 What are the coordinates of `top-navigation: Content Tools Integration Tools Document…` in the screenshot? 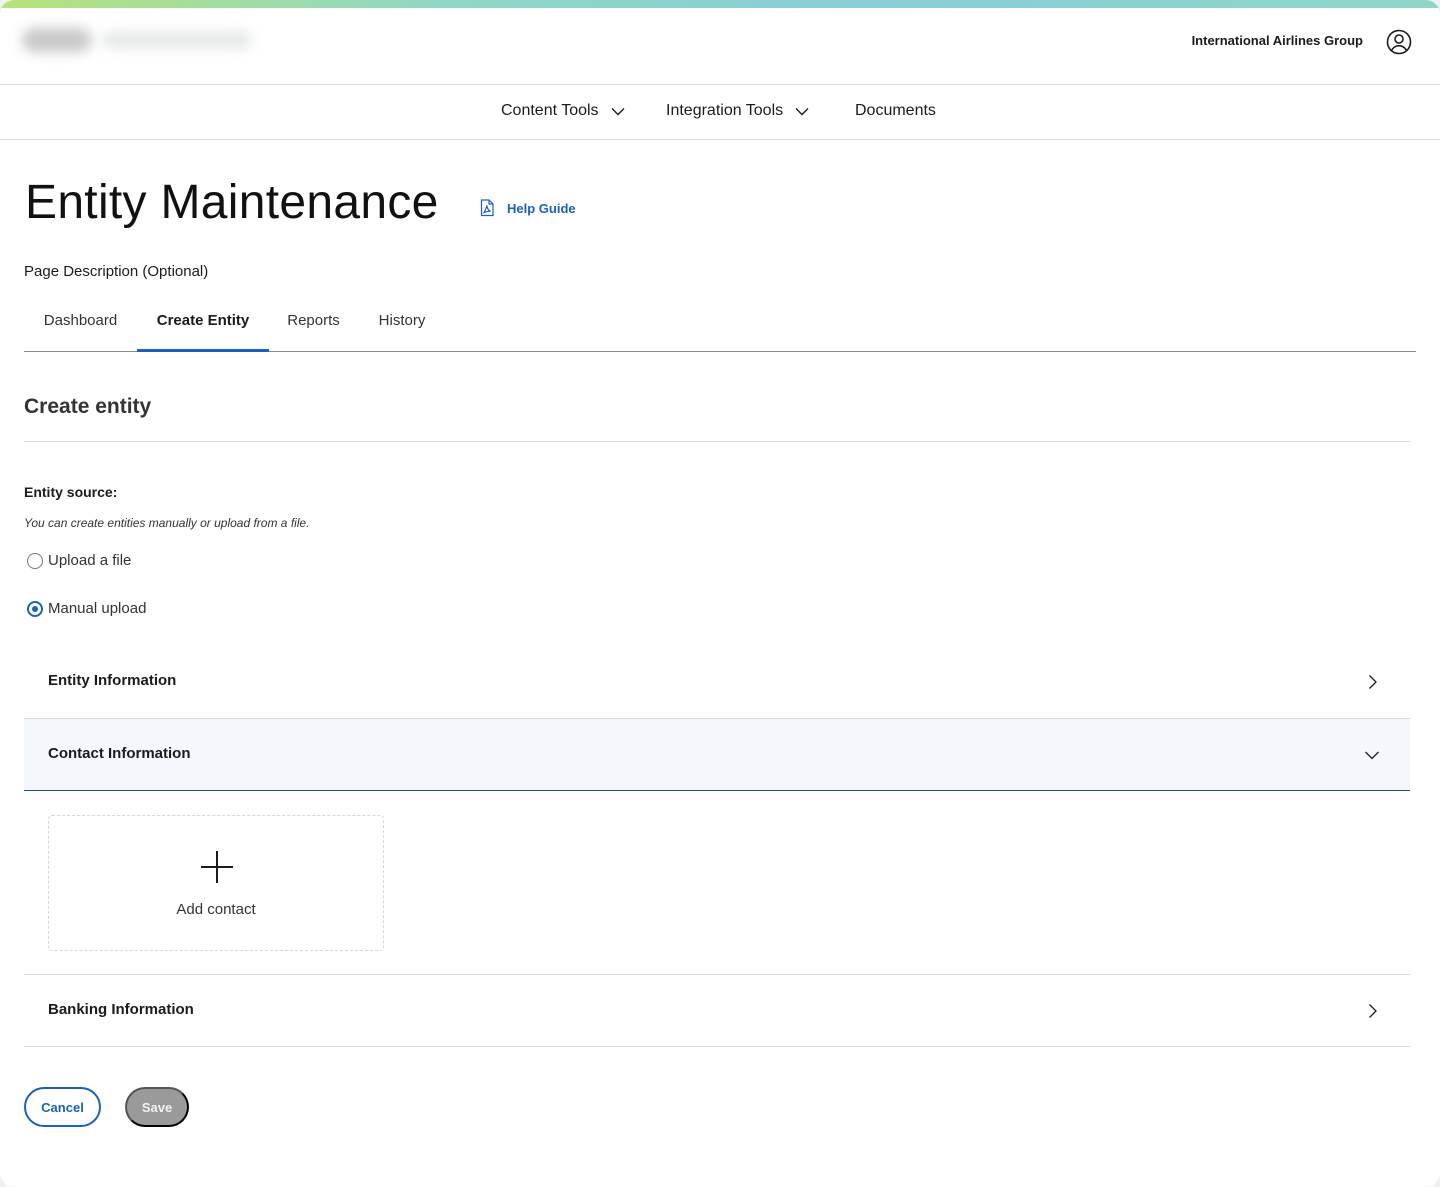 It's located at (720, 112).